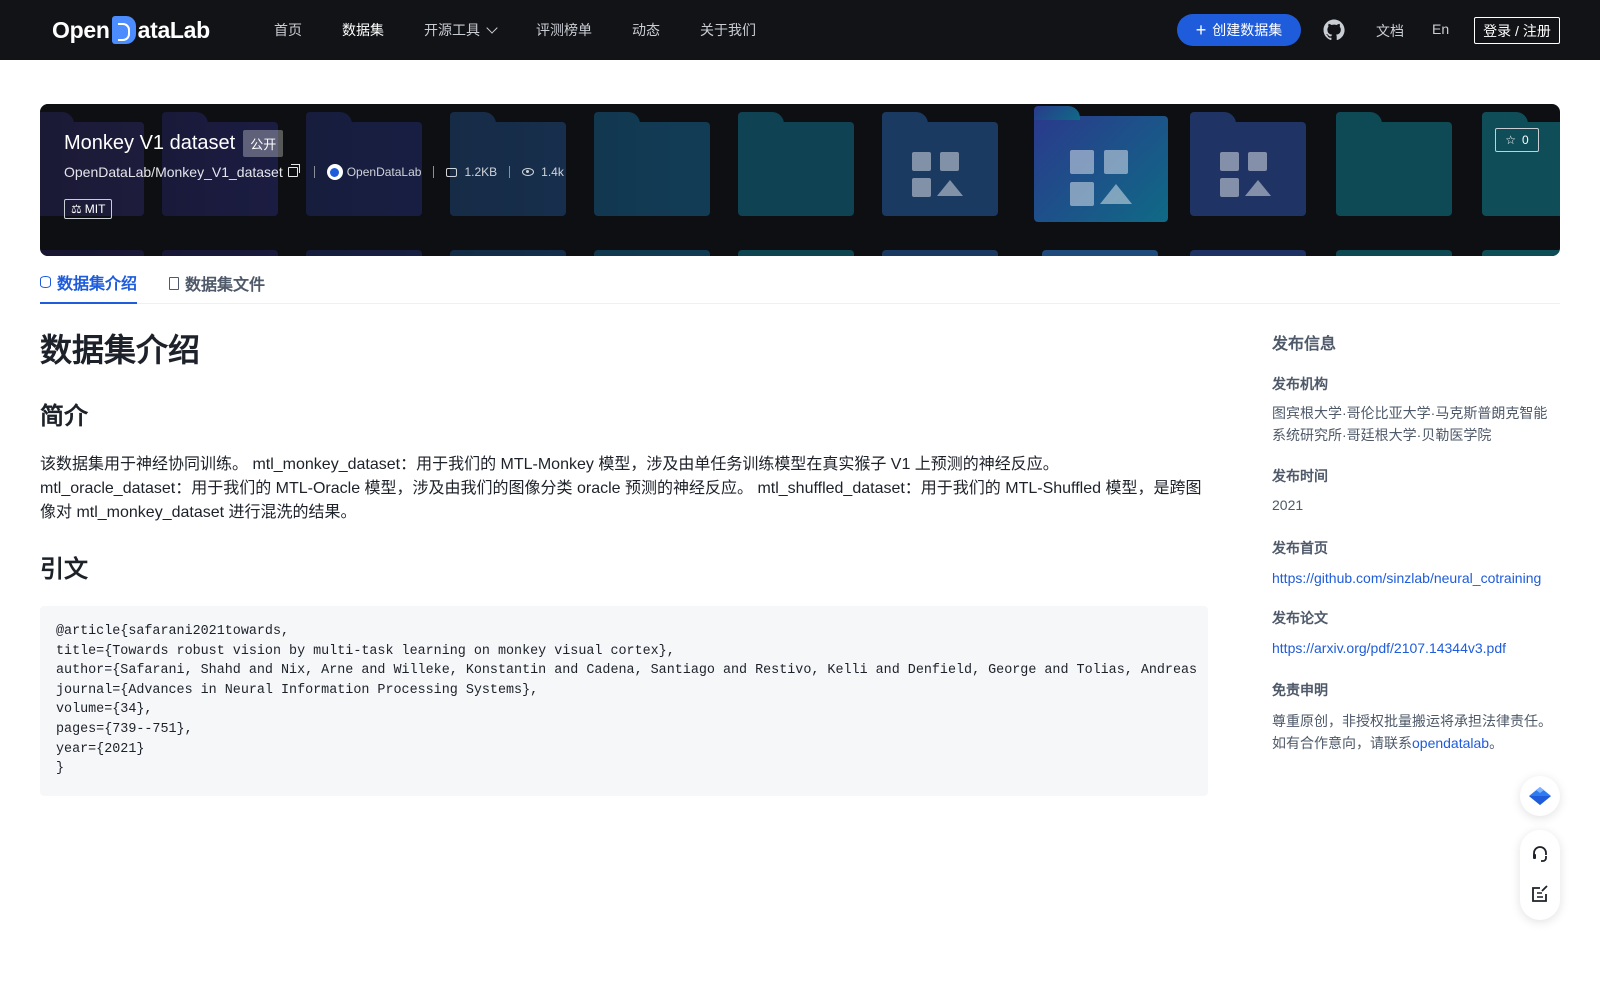 This screenshot has height=1000, width=1600. What do you see at coordinates (384, 172) in the screenshot?
I see `org-name: OpenDataLab` at bounding box center [384, 172].